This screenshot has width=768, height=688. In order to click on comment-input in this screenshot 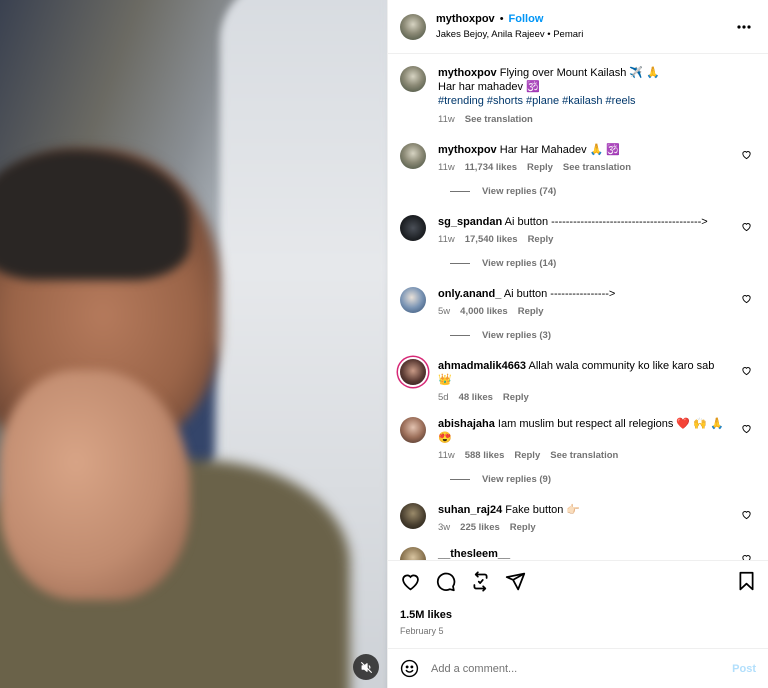, I will do `click(582, 668)`.